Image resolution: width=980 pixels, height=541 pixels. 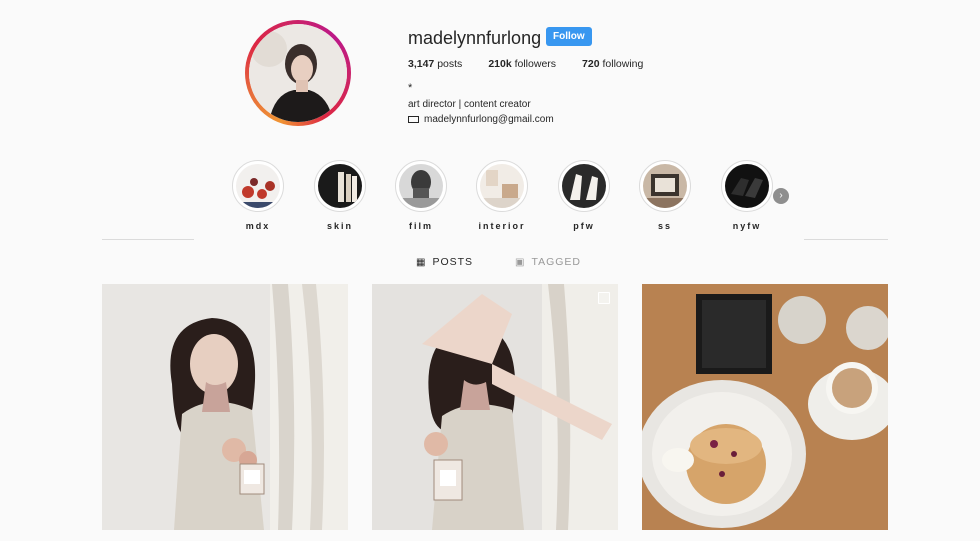 I want to click on highlight-label: skin, so click(x=339, y=226).